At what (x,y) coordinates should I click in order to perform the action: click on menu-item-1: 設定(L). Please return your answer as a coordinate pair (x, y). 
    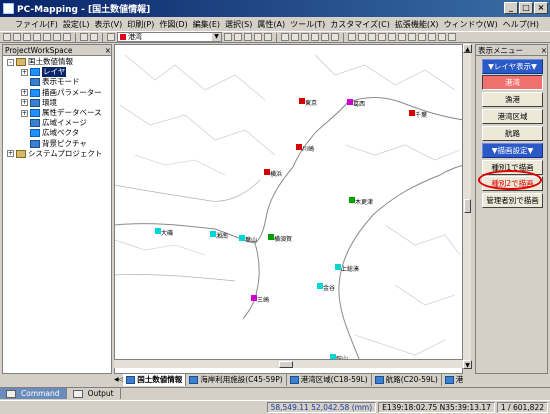
    Looking at the image, I should click on (76, 24).